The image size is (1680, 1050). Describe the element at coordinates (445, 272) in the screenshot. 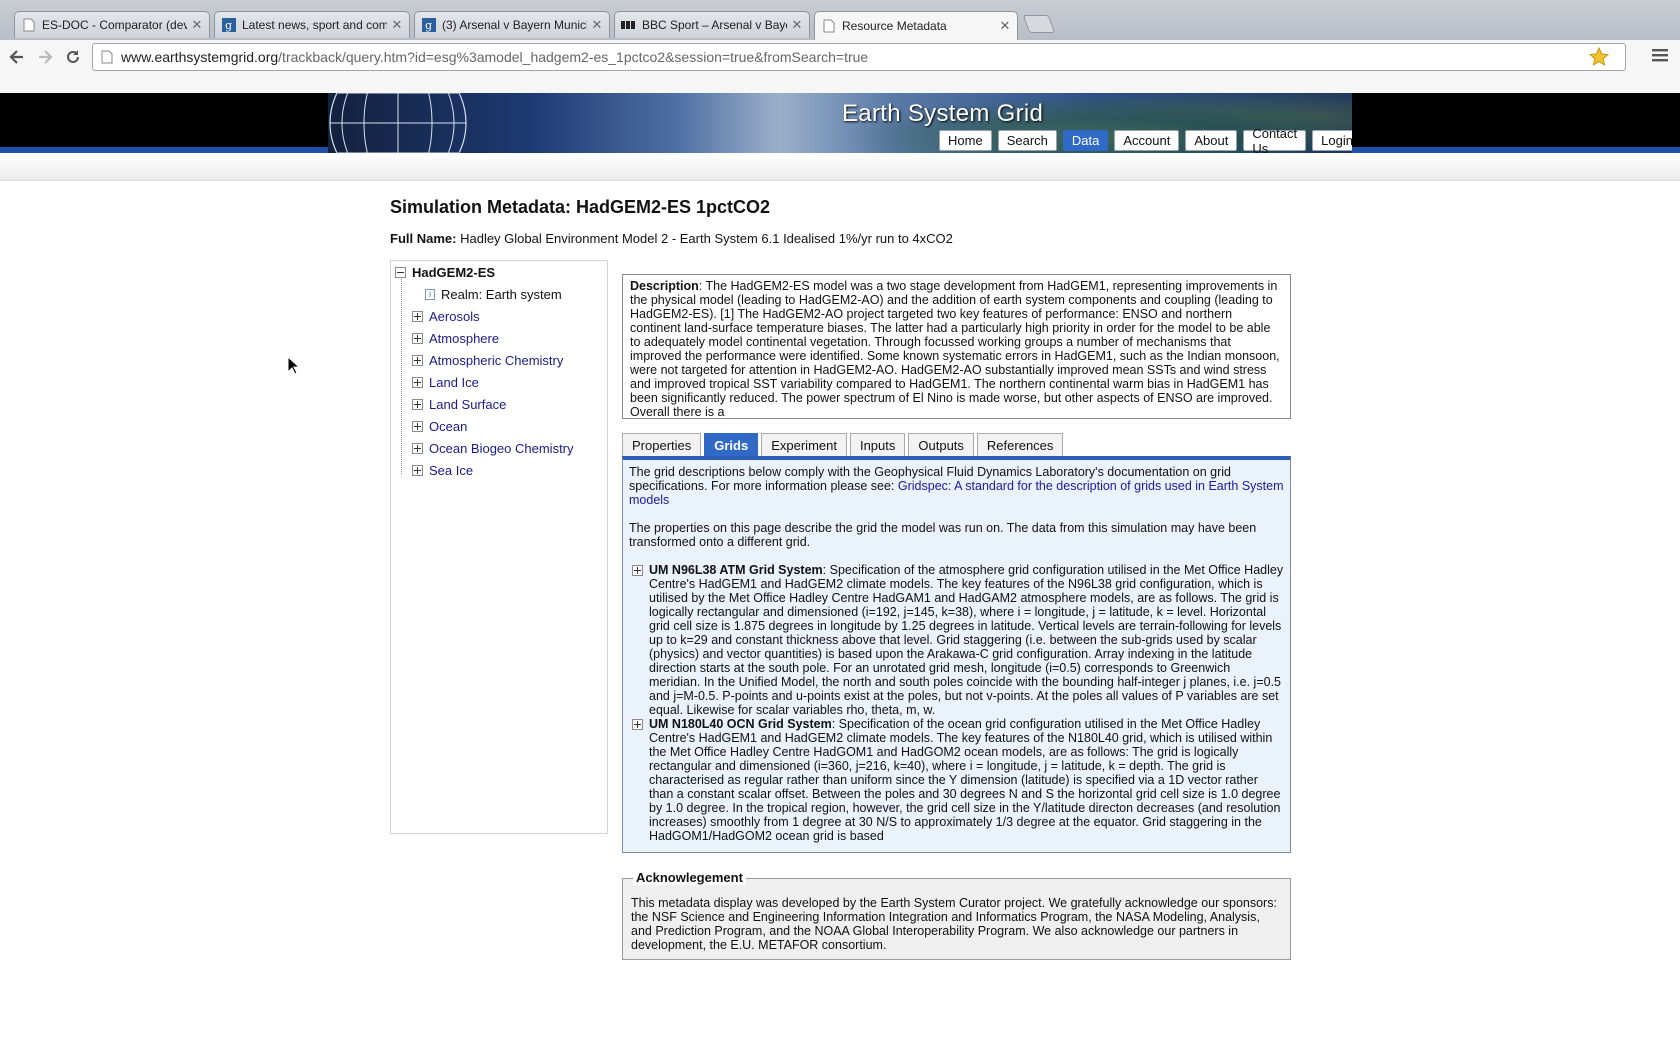

I see `tree-root: HadGEM2-ES` at that location.